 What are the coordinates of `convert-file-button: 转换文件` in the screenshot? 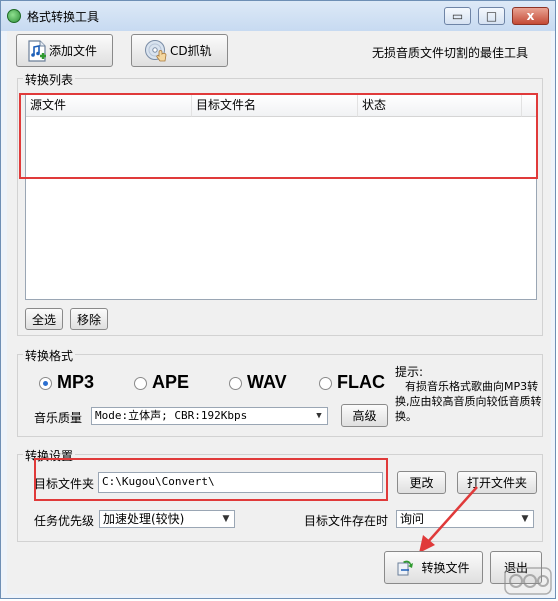 It's located at (433, 567).